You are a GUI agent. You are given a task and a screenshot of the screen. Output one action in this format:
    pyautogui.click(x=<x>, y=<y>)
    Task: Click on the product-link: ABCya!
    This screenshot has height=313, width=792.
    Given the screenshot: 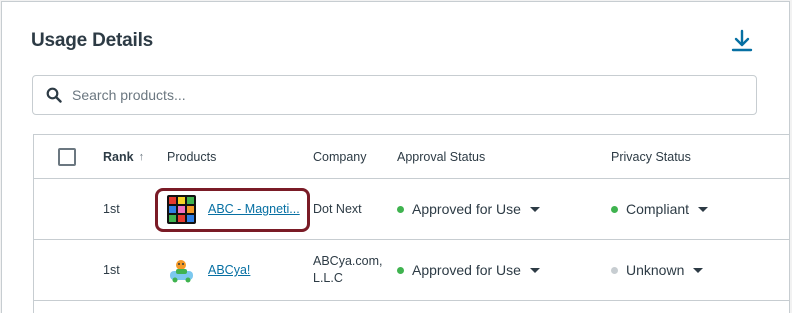 What is the action you would take?
    pyautogui.click(x=229, y=270)
    